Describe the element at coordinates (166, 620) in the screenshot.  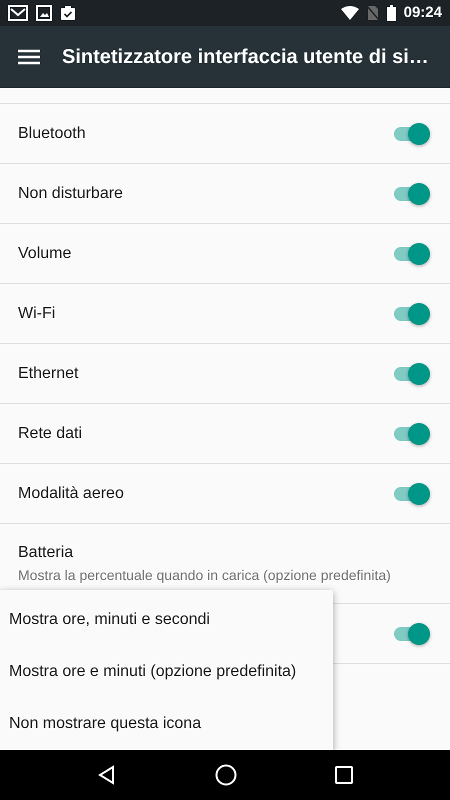
I see `menu-item: Mostra ore, minuti e secondi` at that location.